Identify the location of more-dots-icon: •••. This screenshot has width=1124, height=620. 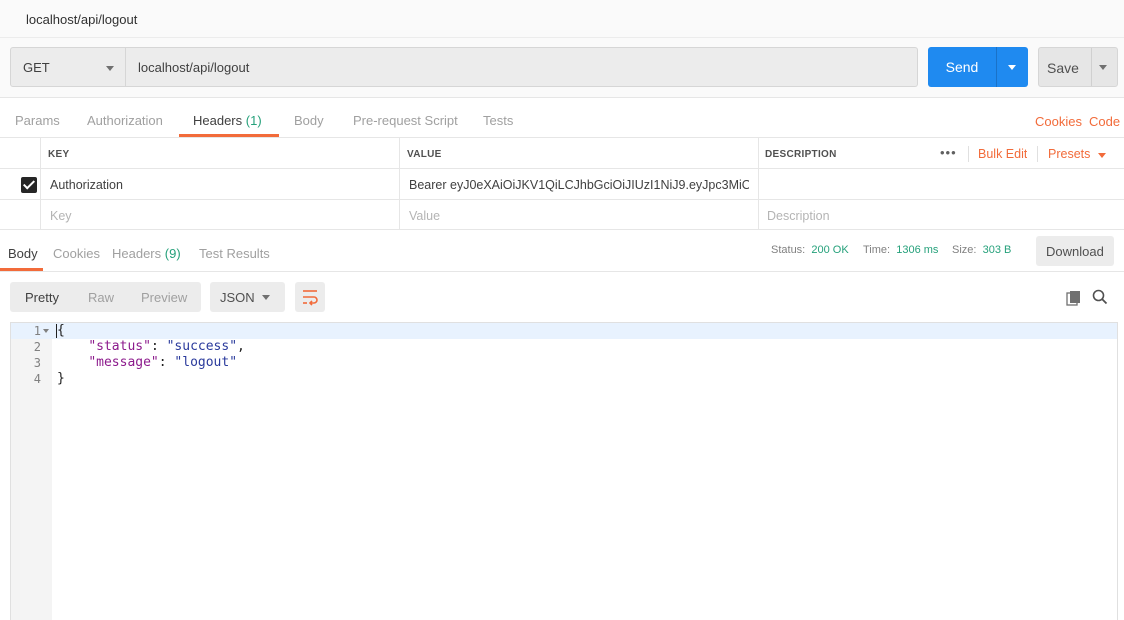
(948, 152).